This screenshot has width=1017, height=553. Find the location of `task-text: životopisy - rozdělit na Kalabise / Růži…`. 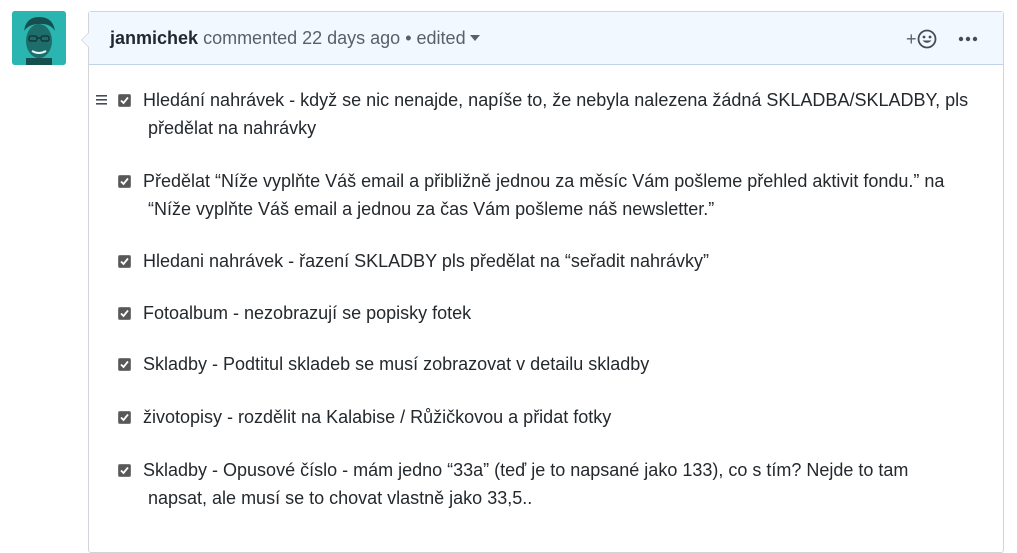

task-text: životopisy - rozdělit na Kalabise / Růži… is located at coordinates (377, 417).